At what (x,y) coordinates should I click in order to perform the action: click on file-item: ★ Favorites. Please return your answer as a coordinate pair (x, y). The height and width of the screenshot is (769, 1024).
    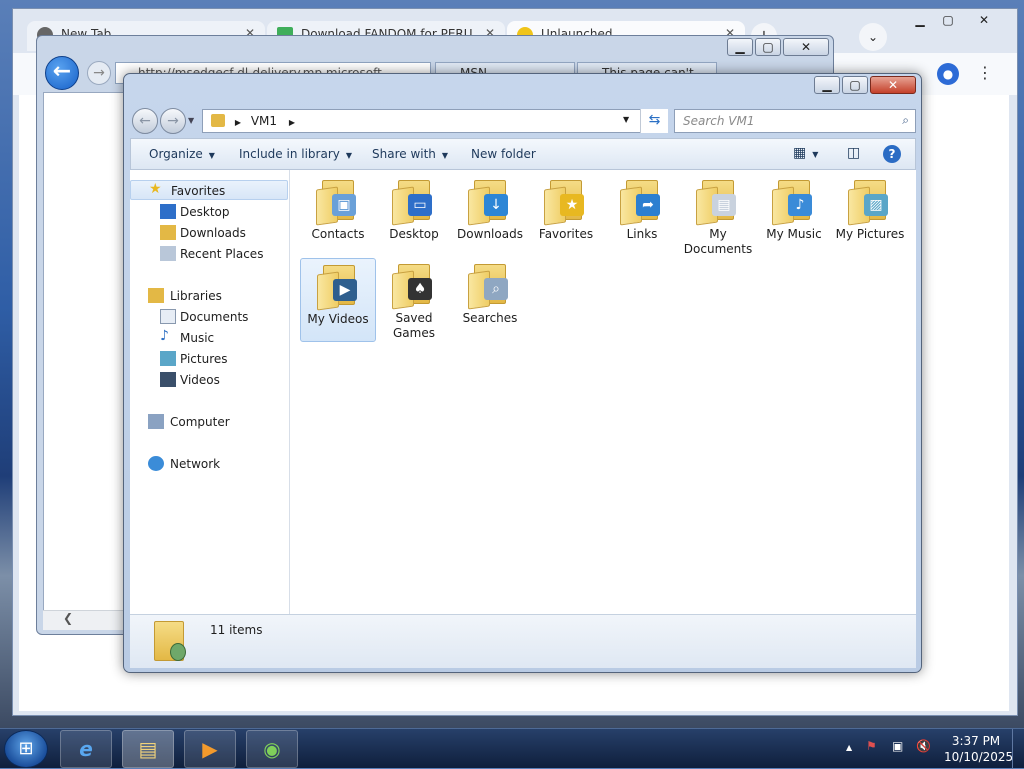
    Looking at the image, I should click on (566, 216).